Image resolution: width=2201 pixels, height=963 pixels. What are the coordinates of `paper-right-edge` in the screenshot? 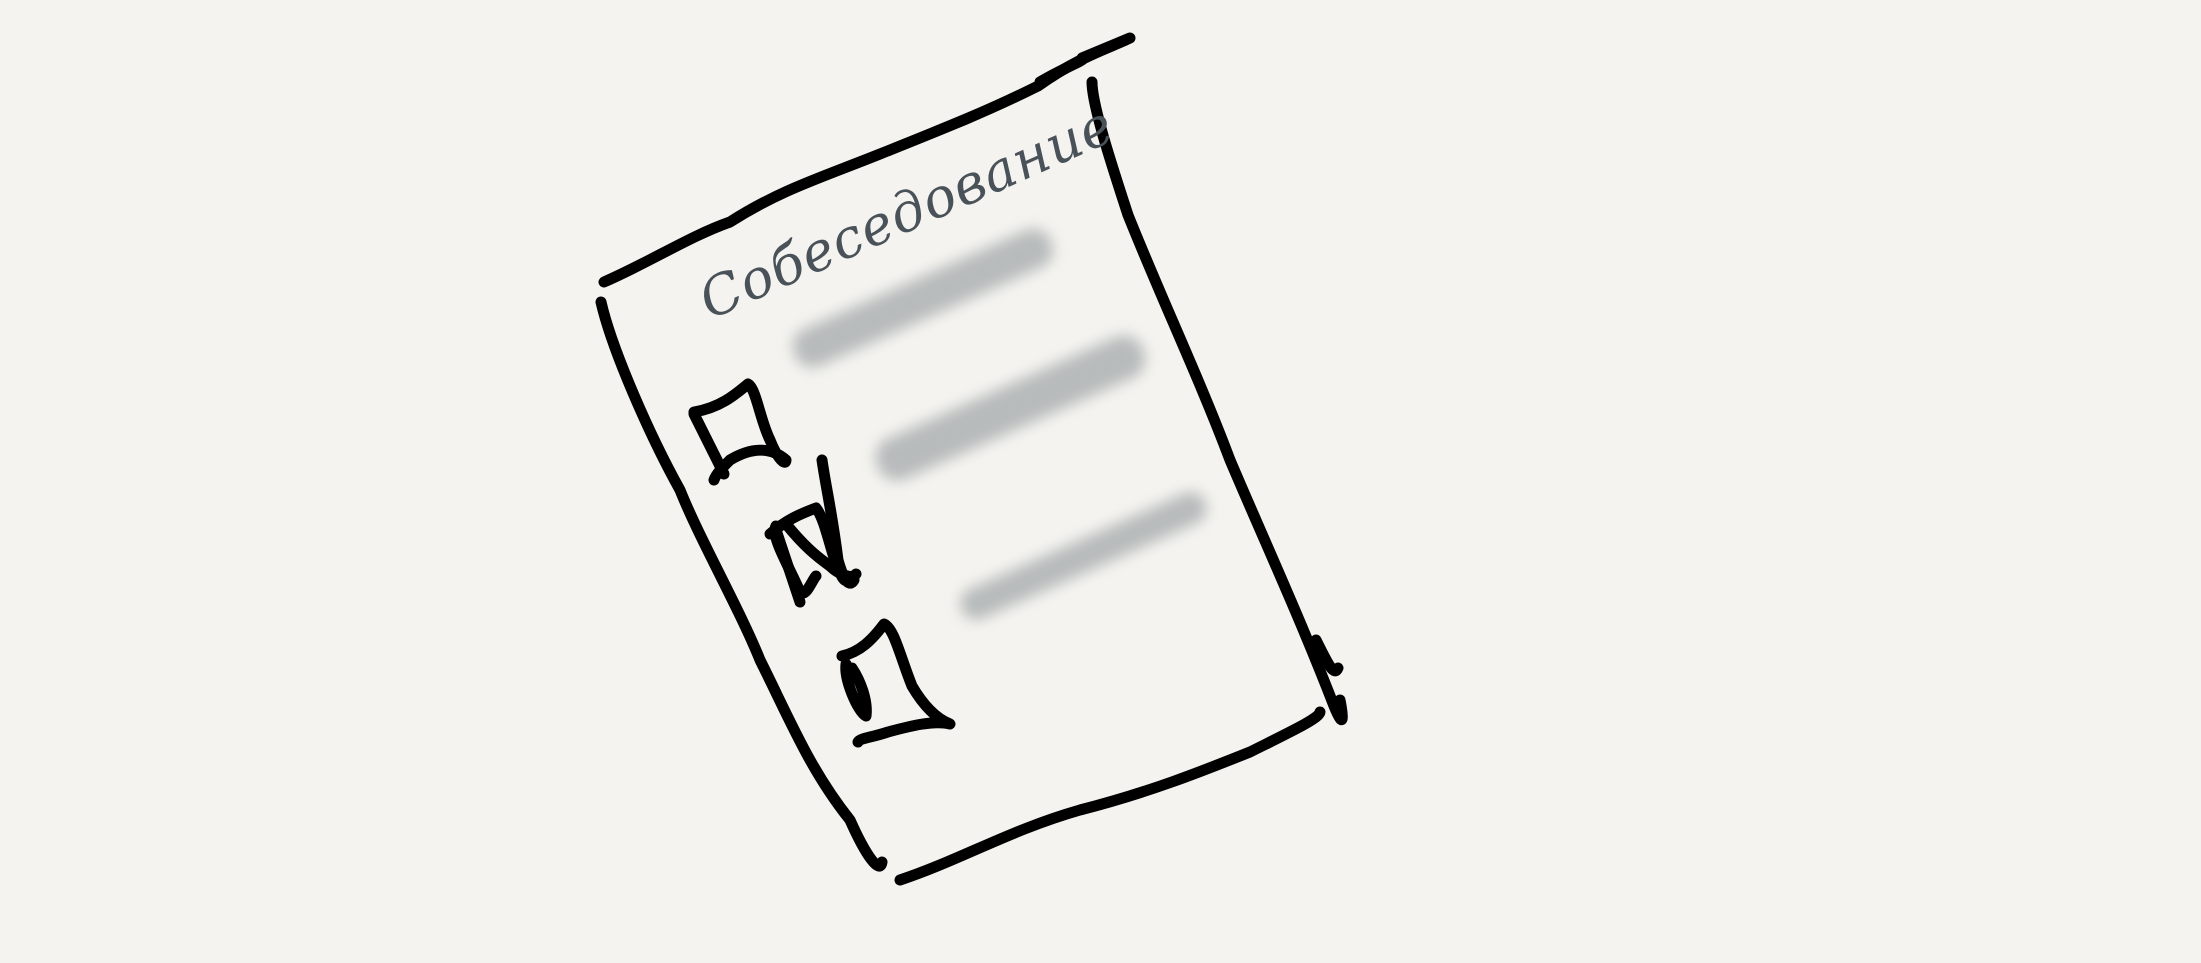 It's located at (1217, 401).